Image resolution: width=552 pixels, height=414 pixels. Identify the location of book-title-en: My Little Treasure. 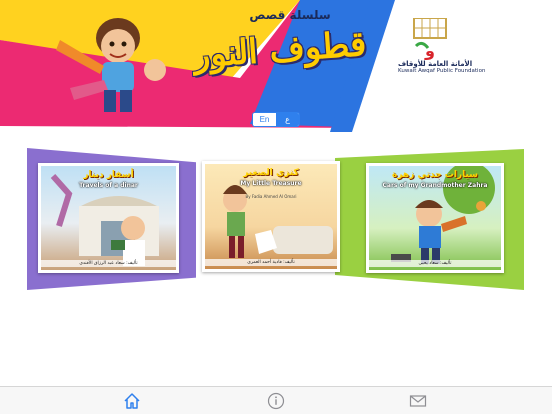
(271, 183).